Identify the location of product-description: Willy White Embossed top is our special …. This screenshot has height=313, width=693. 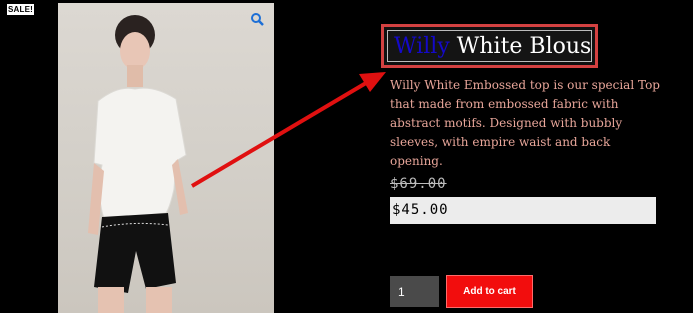
(525, 123).